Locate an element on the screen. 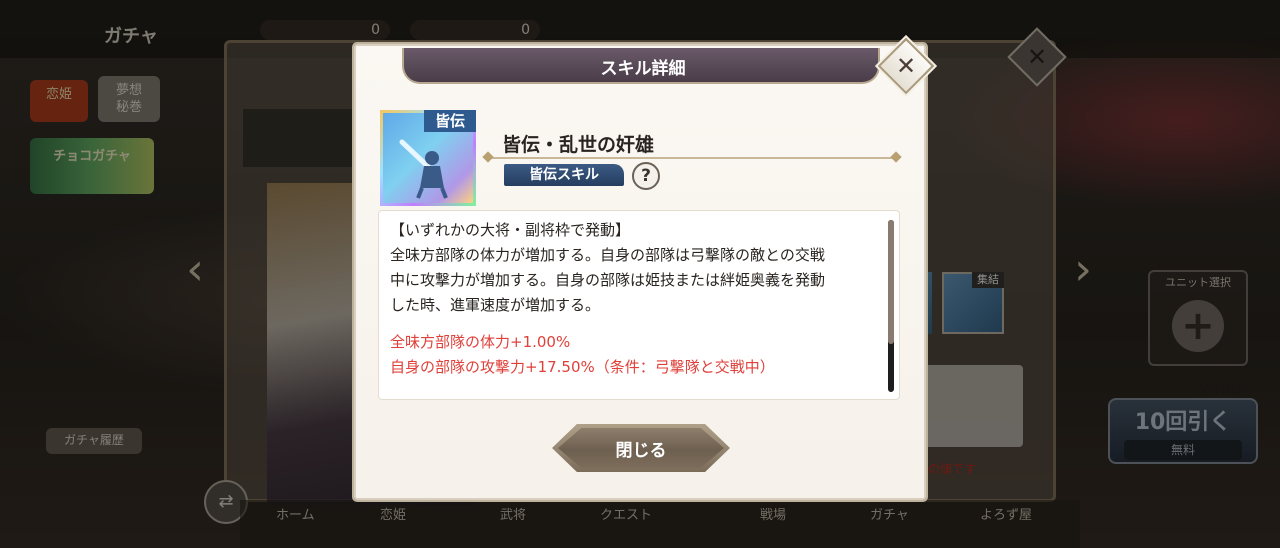 This screenshot has width=1280, height=548. modal-header: スキル詳細 is located at coordinates (641, 66).